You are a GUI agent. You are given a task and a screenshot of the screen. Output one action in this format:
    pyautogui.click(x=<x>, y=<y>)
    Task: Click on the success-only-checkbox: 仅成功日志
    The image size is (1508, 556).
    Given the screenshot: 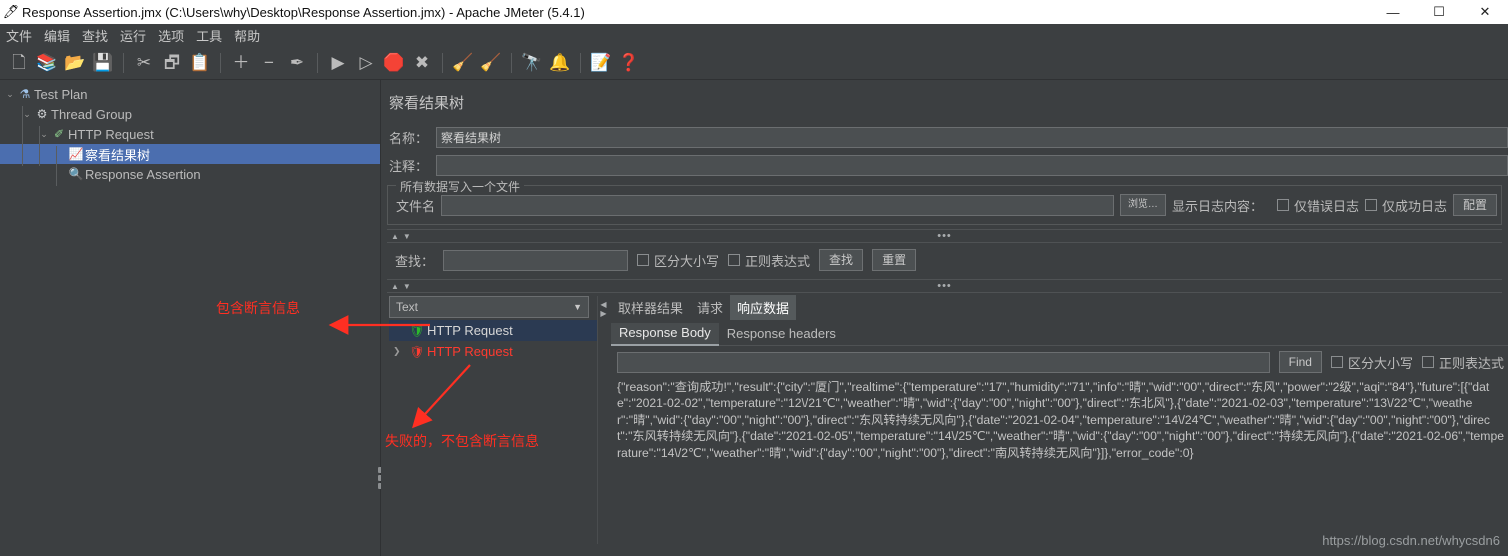 What is the action you would take?
    pyautogui.click(x=1405, y=205)
    